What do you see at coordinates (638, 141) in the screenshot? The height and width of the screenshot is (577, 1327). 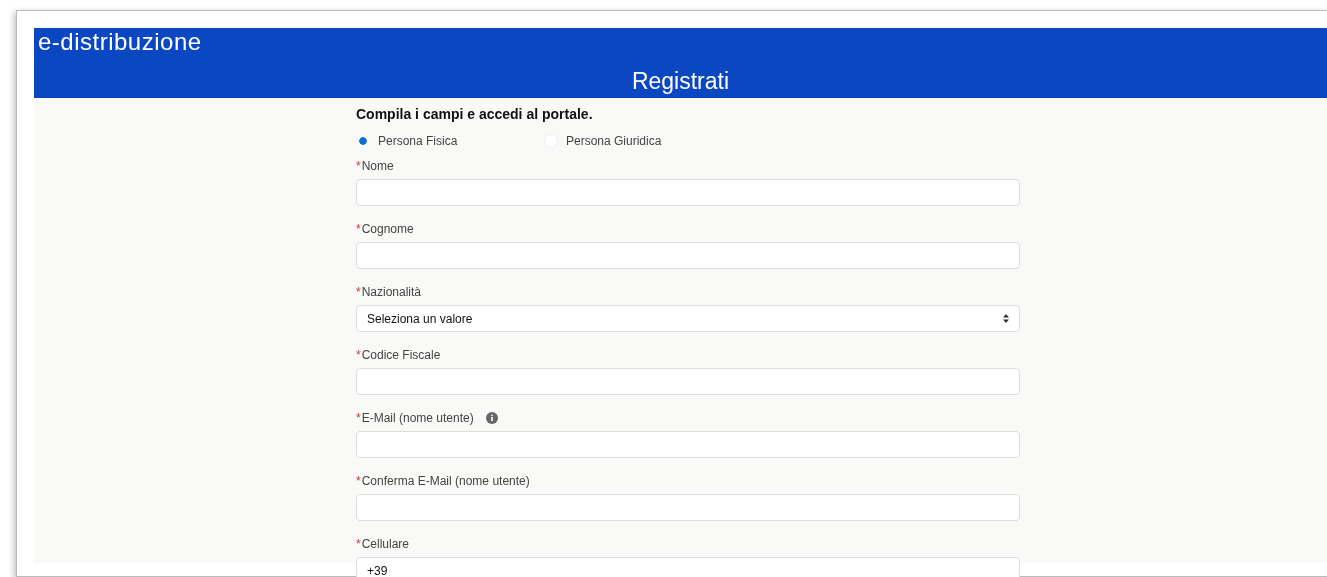 I see `radio-option: Persona Giuridica` at bounding box center [638, 141].